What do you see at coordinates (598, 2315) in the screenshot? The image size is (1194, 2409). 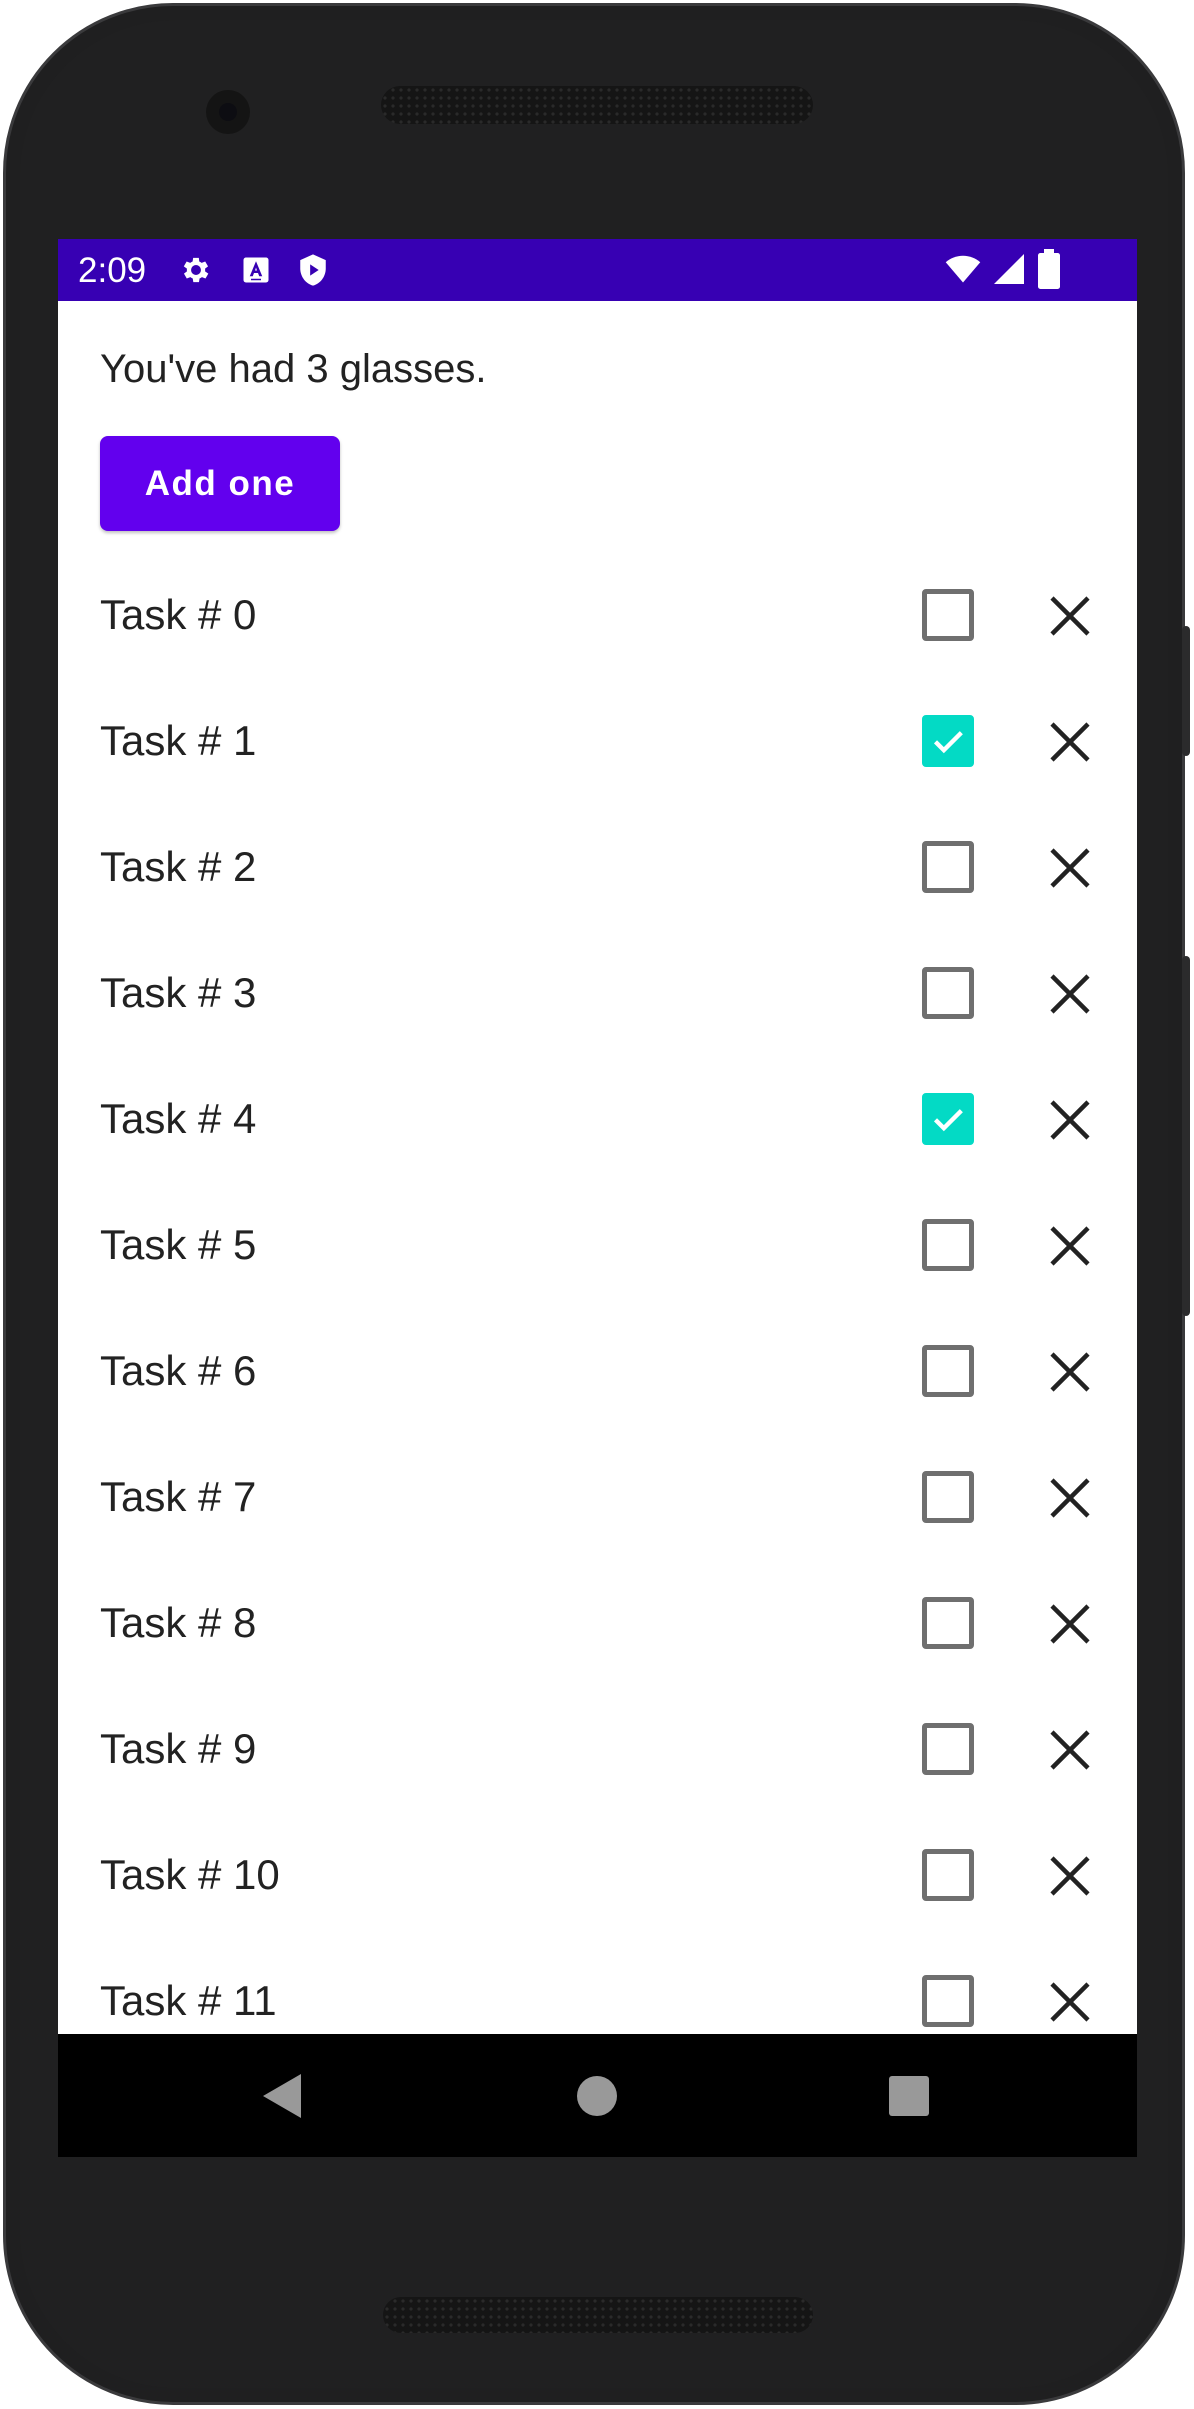 I see `bottom-speaker` at bounding box center [598, 2315].